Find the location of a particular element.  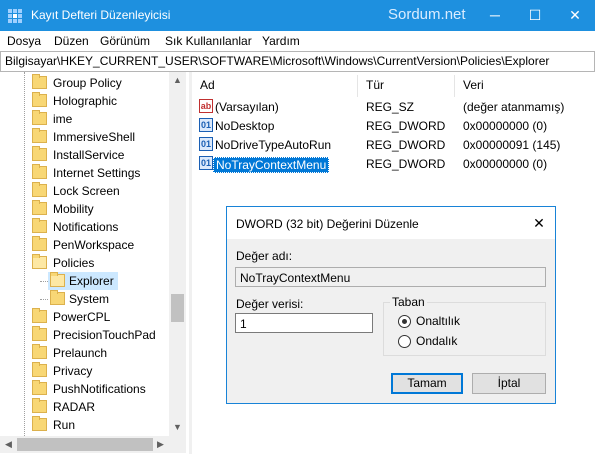

folder-open-icon is located at coordinates (39, 261).